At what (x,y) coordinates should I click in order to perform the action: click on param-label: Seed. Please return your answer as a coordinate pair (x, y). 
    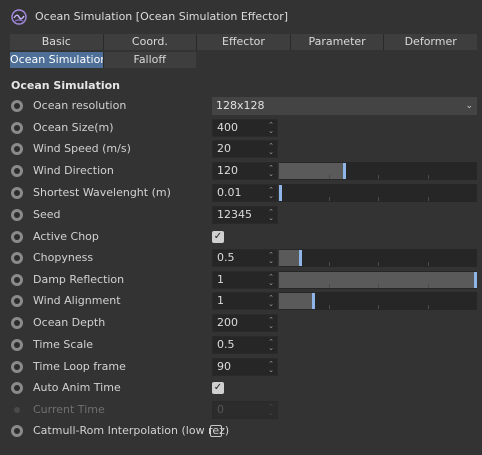
    Looking at the image, I should click on (47, 214).